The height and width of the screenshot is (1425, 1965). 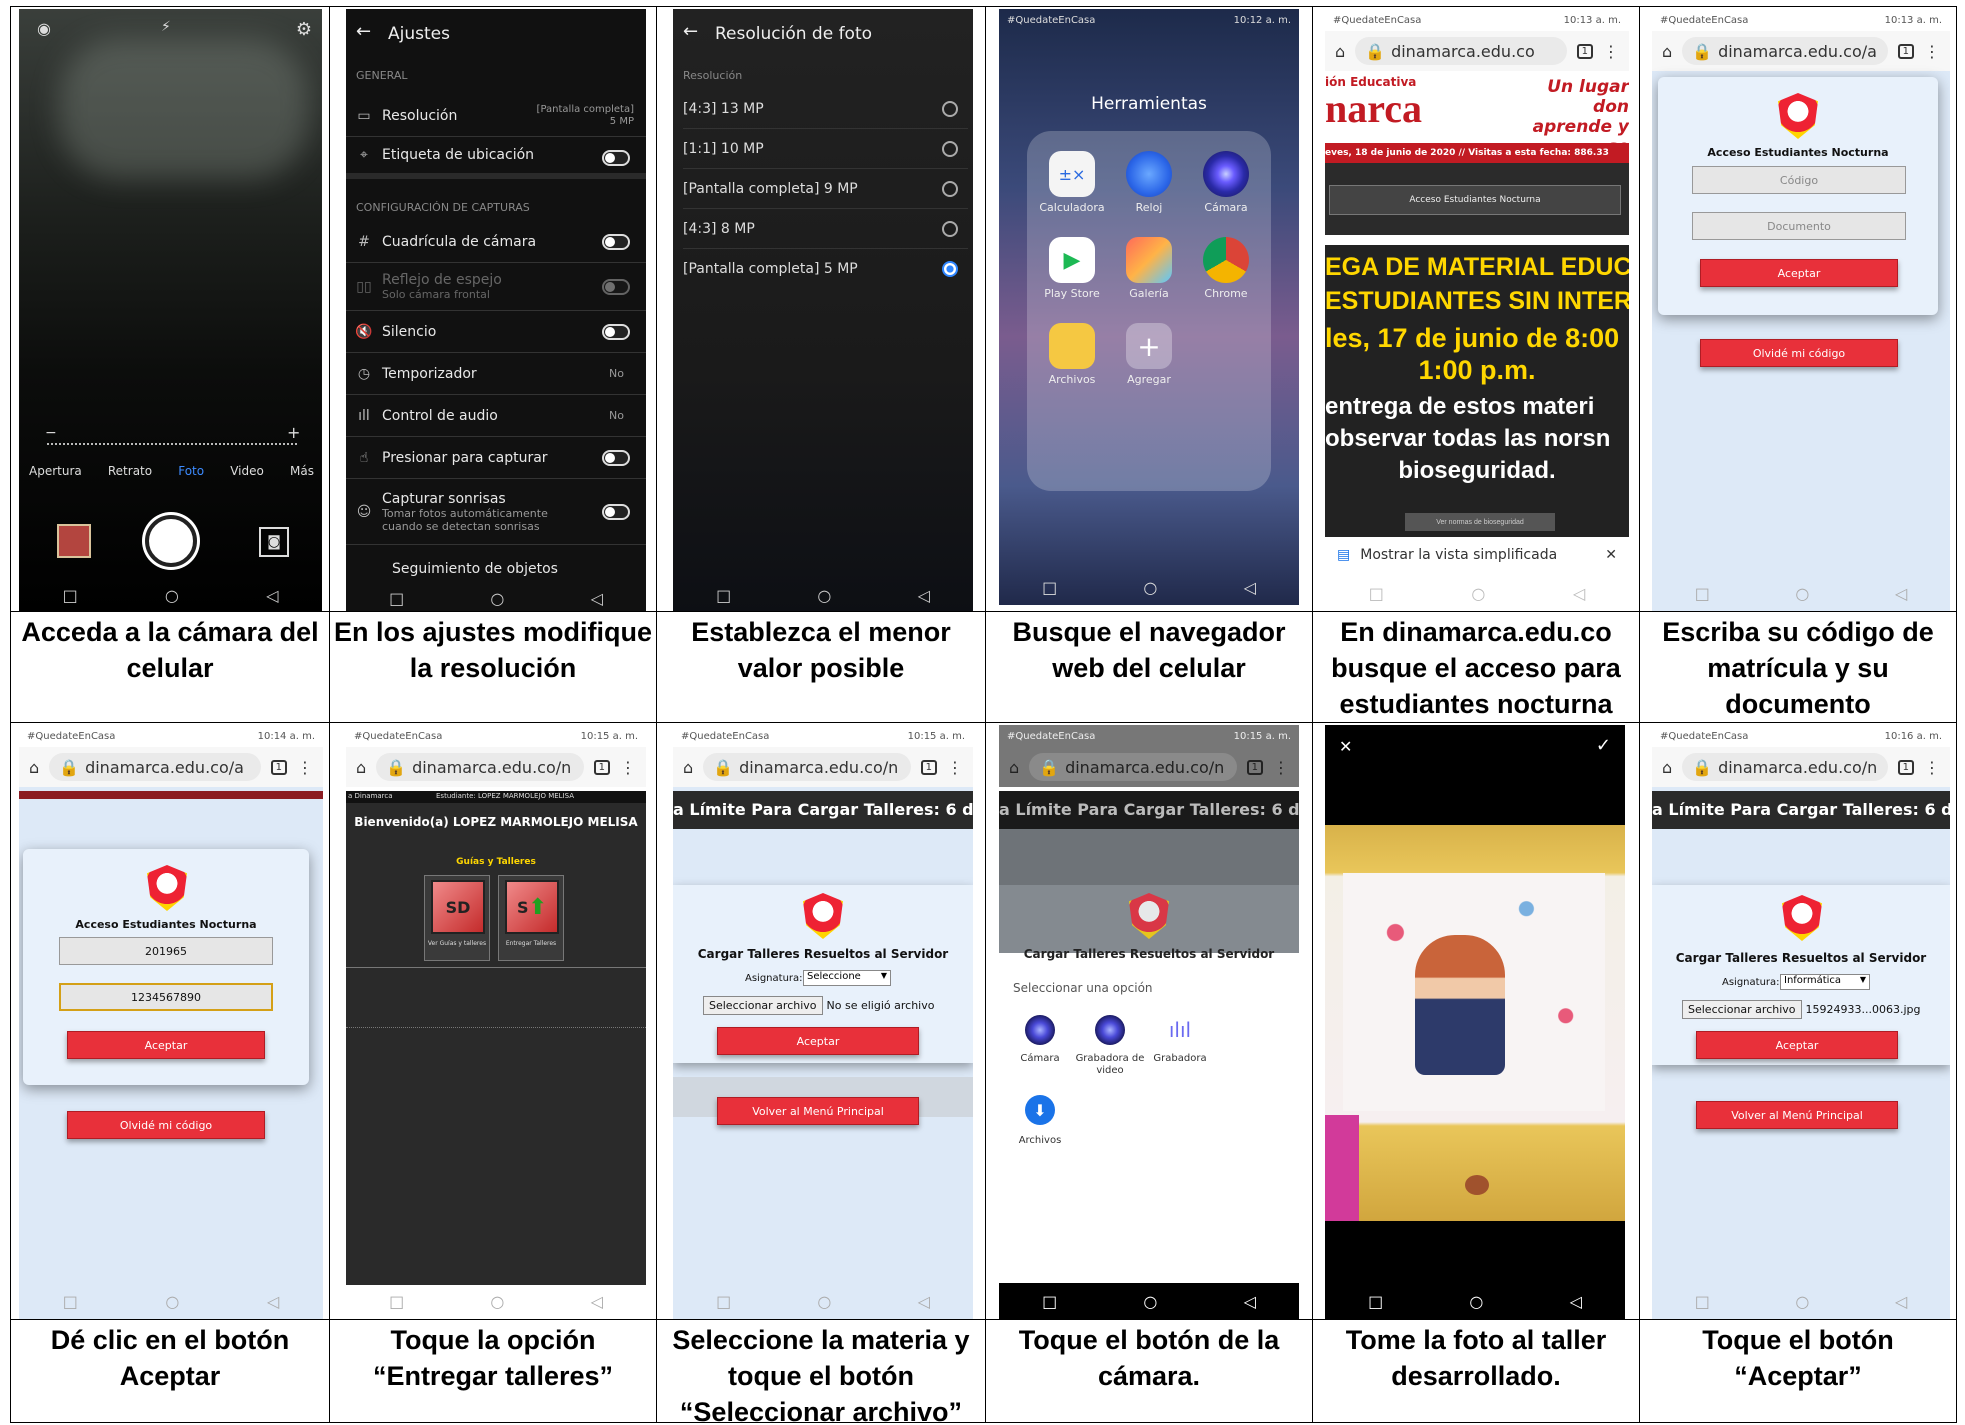 What do you see at coordinates (496, 374) in the screenshot?
I see `row-temporizador: ◷ Temporizador No` at bounding box center [496, 374].